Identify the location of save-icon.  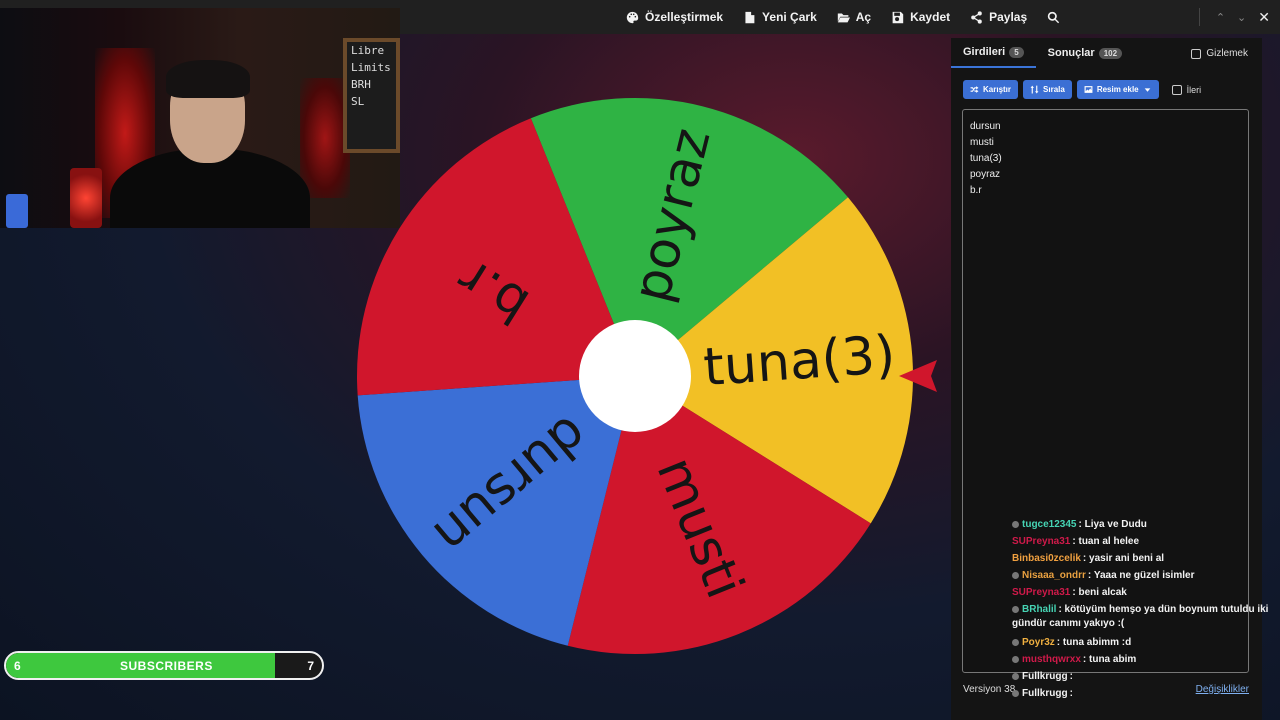
(898, 17).